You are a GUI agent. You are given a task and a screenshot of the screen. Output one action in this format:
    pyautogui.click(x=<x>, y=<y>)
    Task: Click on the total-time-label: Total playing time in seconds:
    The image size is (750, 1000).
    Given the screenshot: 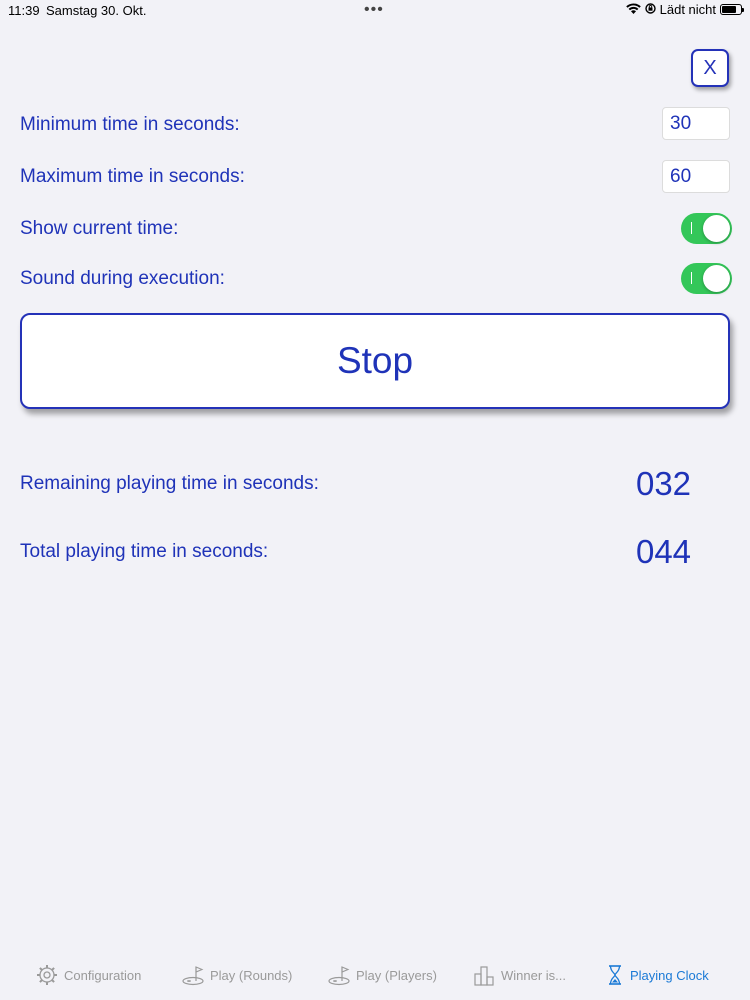 What is the action you would take?
    pyautogui.click(x=144, y=551)
    